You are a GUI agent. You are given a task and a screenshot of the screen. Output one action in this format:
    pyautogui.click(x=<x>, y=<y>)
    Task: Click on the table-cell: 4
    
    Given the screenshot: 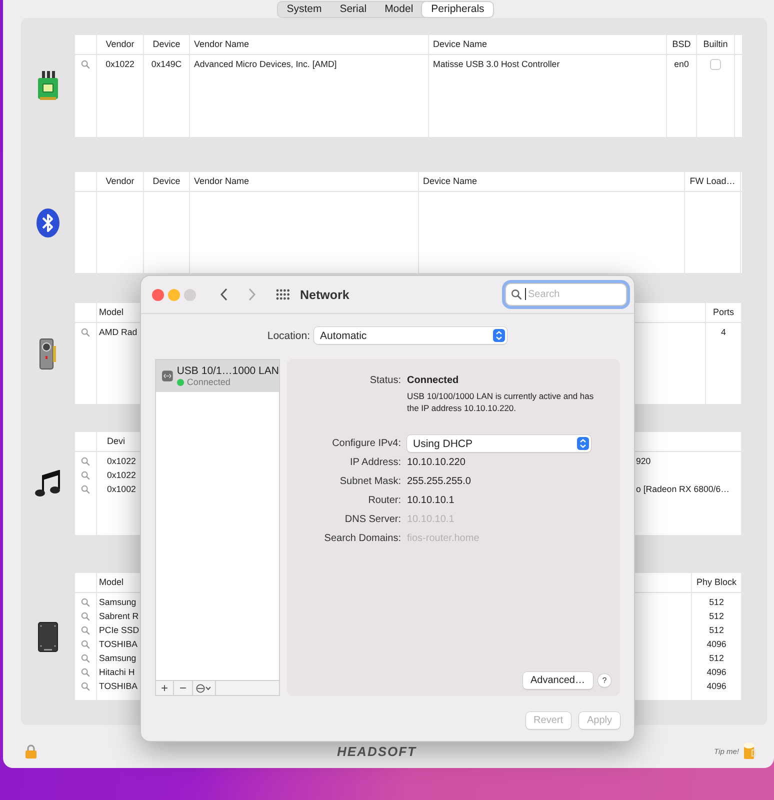 What is the action you would take?
    pyautogui.click(x=723, y=332)
    